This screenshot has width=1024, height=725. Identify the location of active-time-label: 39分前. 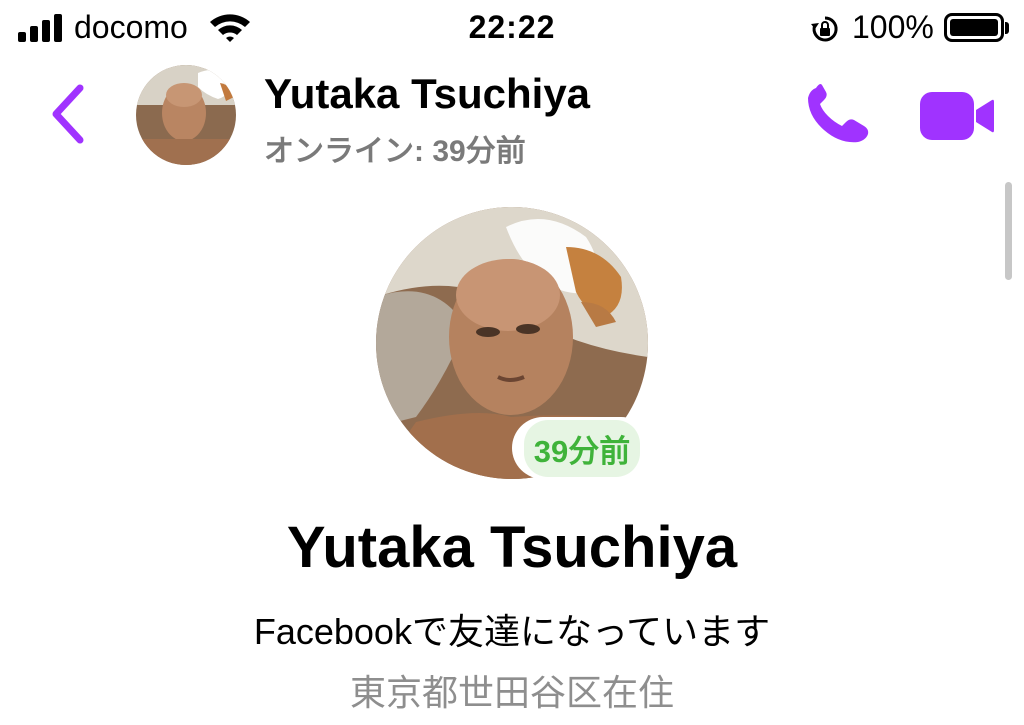
(582, 448).